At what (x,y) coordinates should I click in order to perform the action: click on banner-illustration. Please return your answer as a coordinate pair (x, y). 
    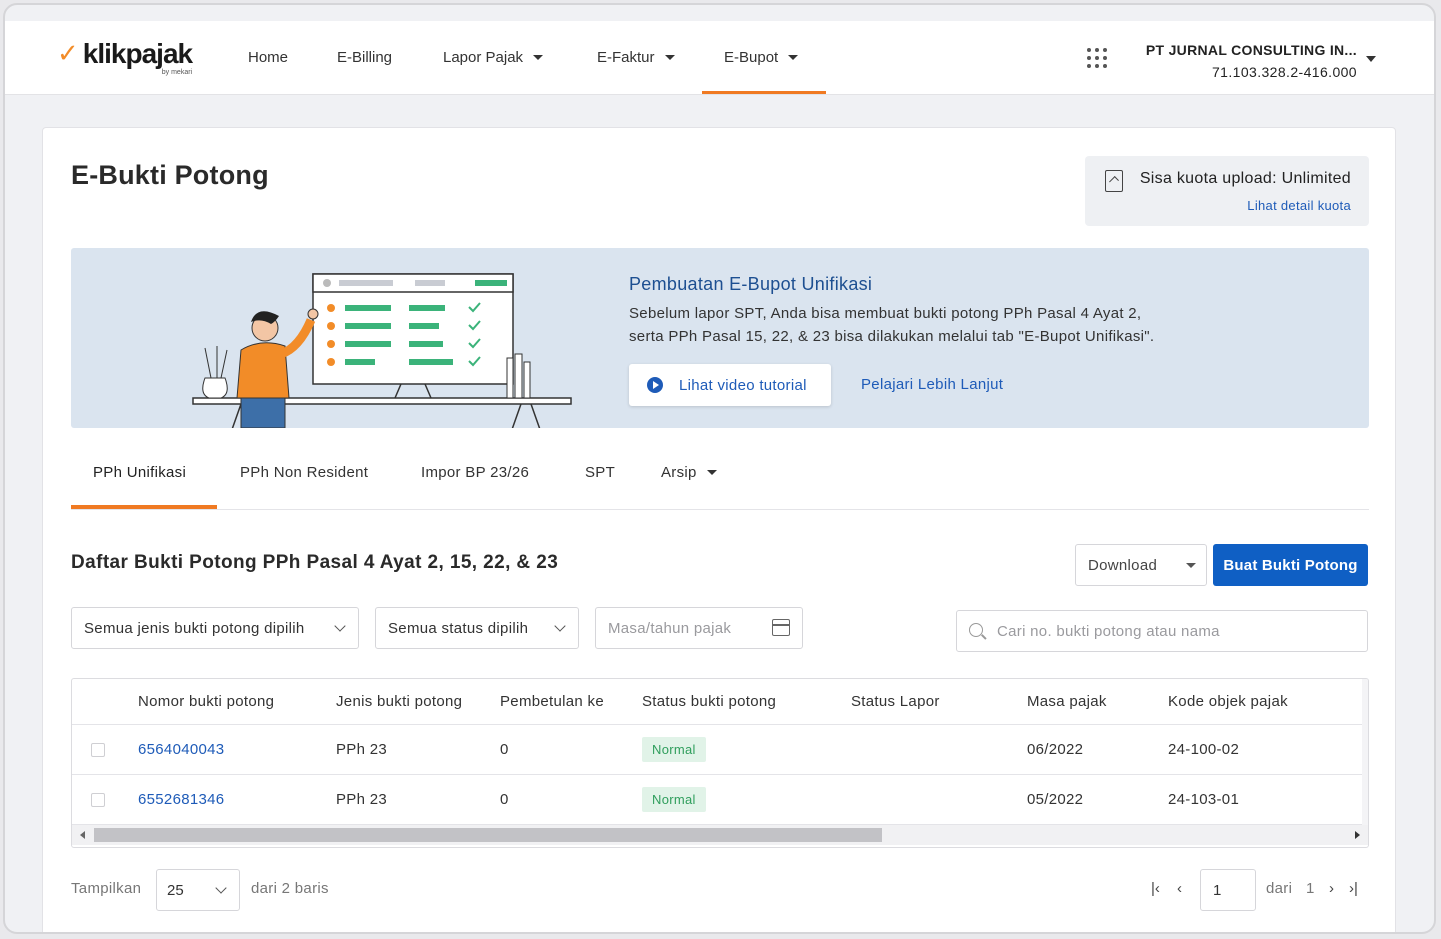
    Looking at the image, I should click on (382, 350).